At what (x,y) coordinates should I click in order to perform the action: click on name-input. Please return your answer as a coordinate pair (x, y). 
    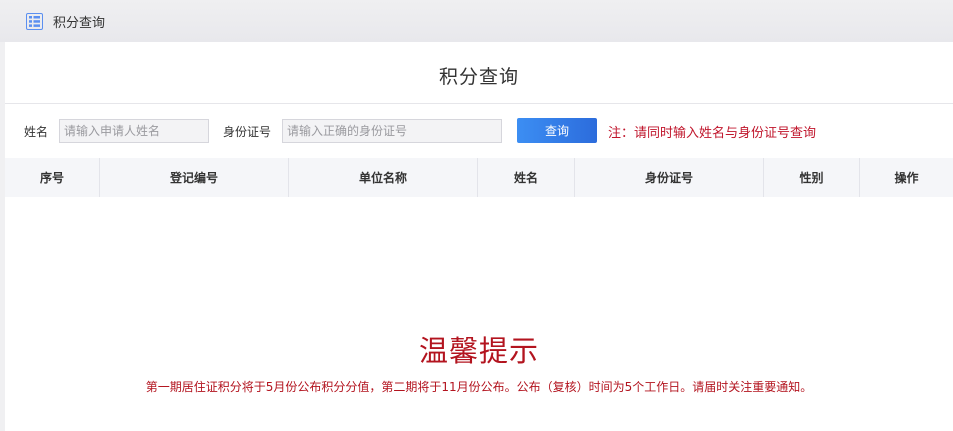
    Looking at the image, I should click on (134, 131).